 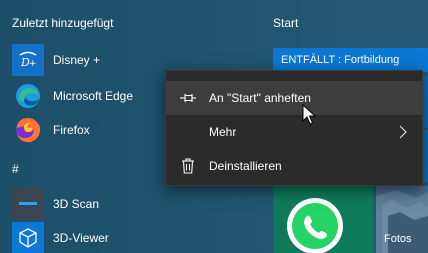 I want to click on menu-item-label: Mehr, so click(x=223, y=132).